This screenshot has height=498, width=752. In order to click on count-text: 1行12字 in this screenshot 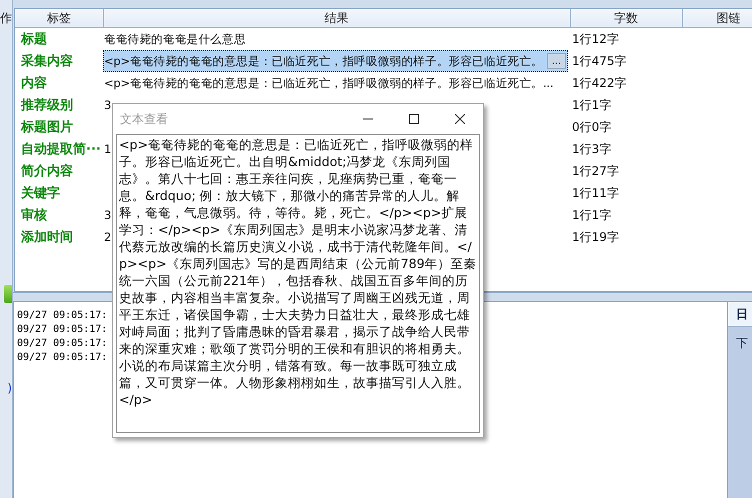, I will do `click(626, 39)`.